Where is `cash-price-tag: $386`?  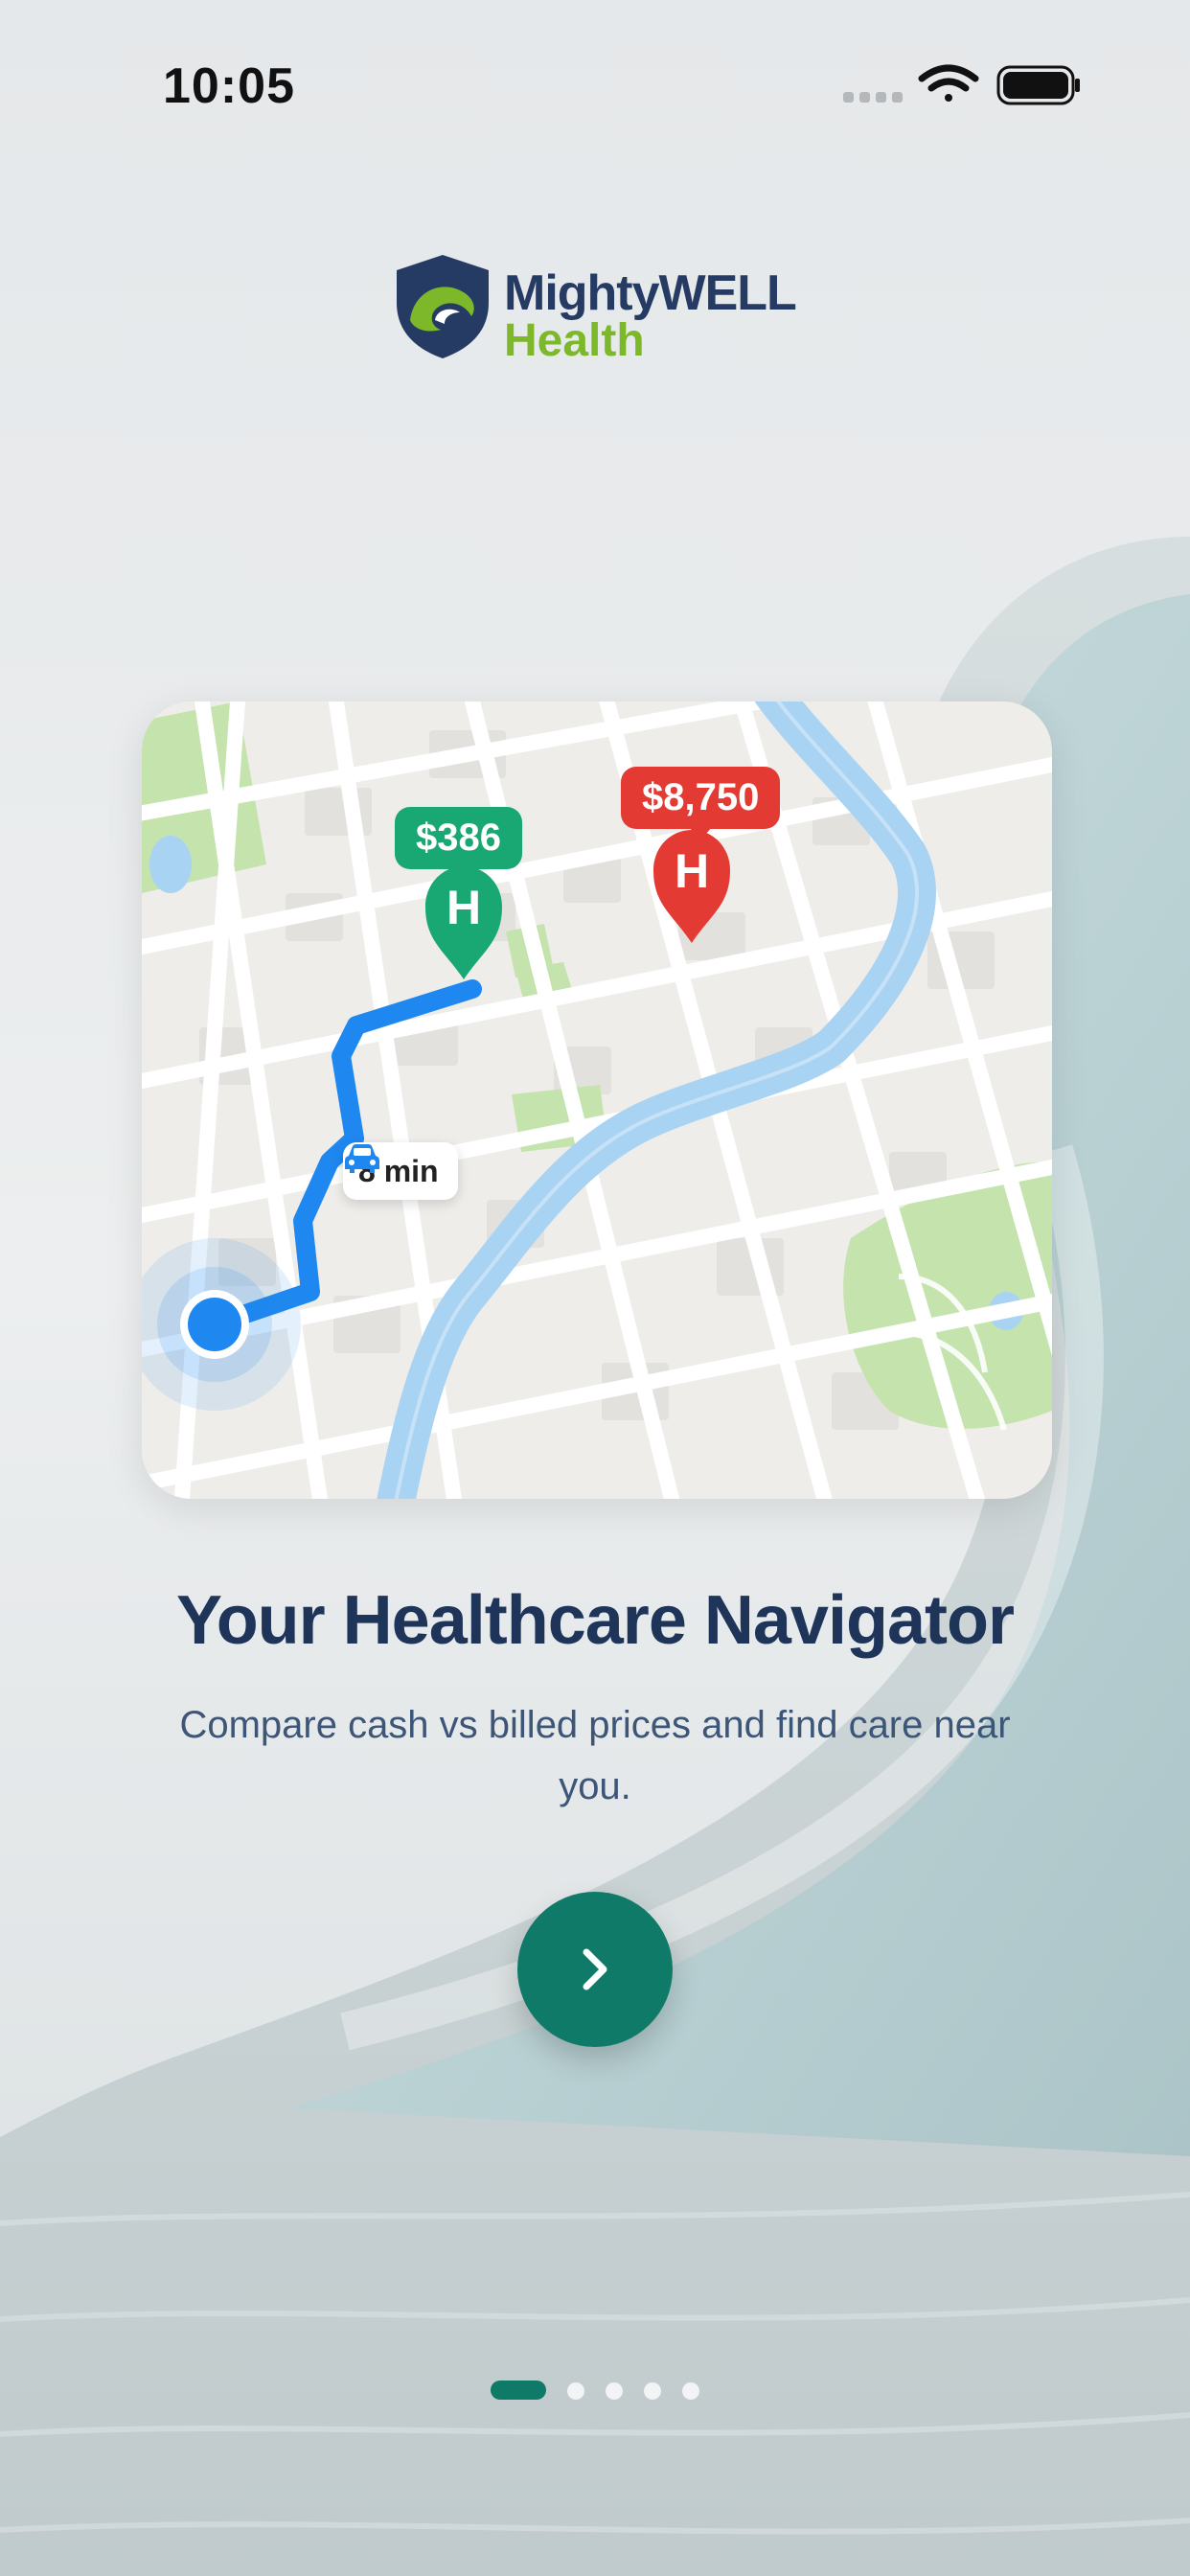
cash-price-tag: $386 is located at coordinates (459, 844).